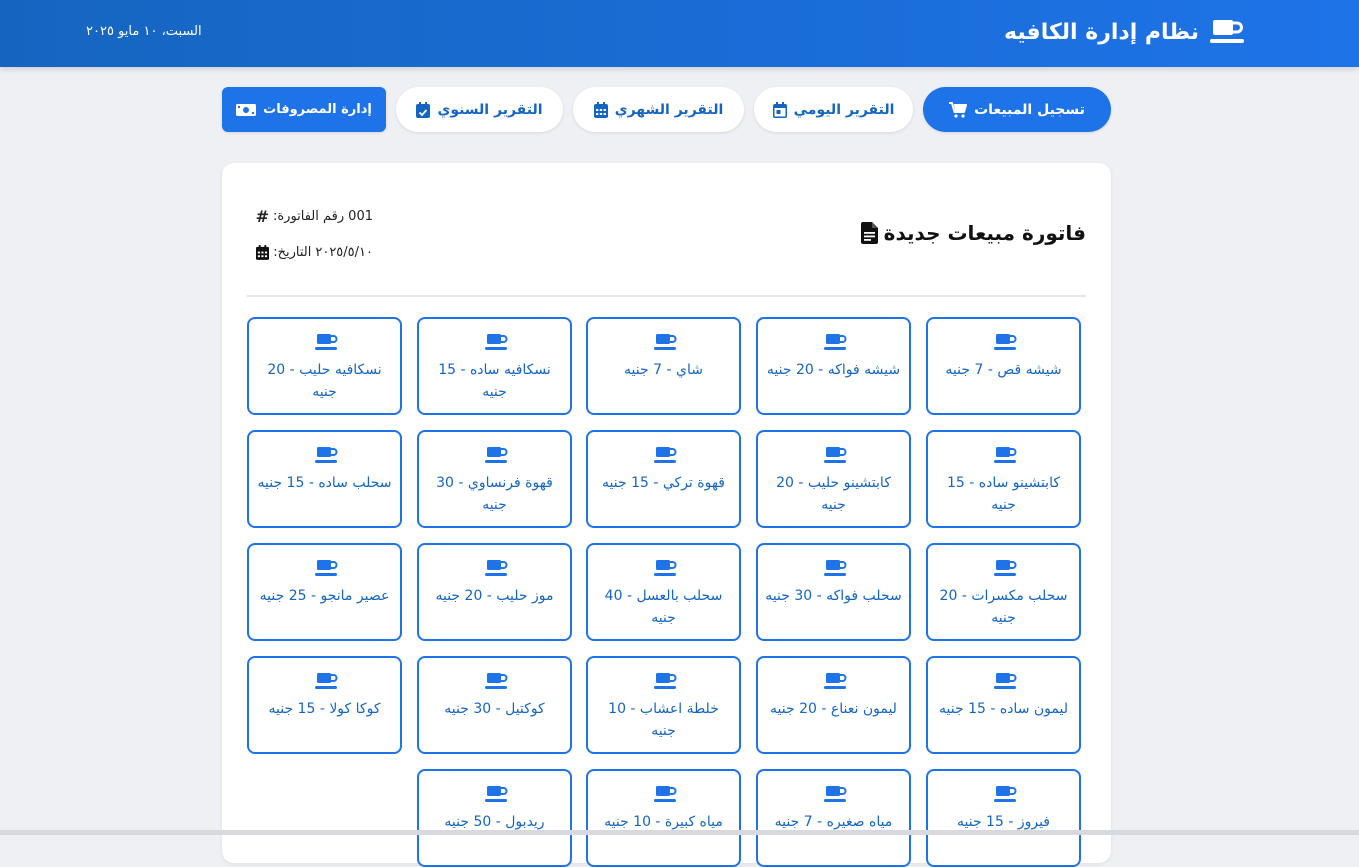  I want to click on product-label: موز حليب - 20 جنيه, so click(494, 596).